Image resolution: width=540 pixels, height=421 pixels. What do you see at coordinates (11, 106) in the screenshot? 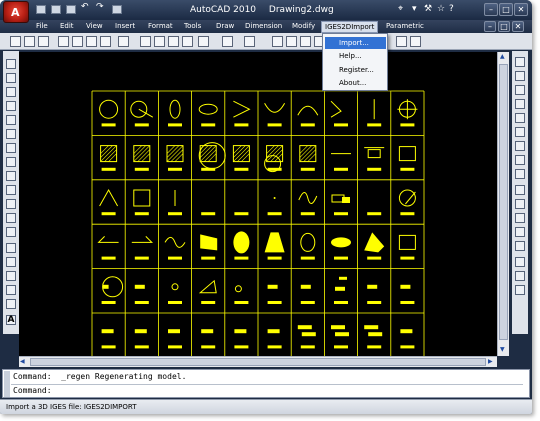
I see `polygon-icon` at bounding box center [11, 106].